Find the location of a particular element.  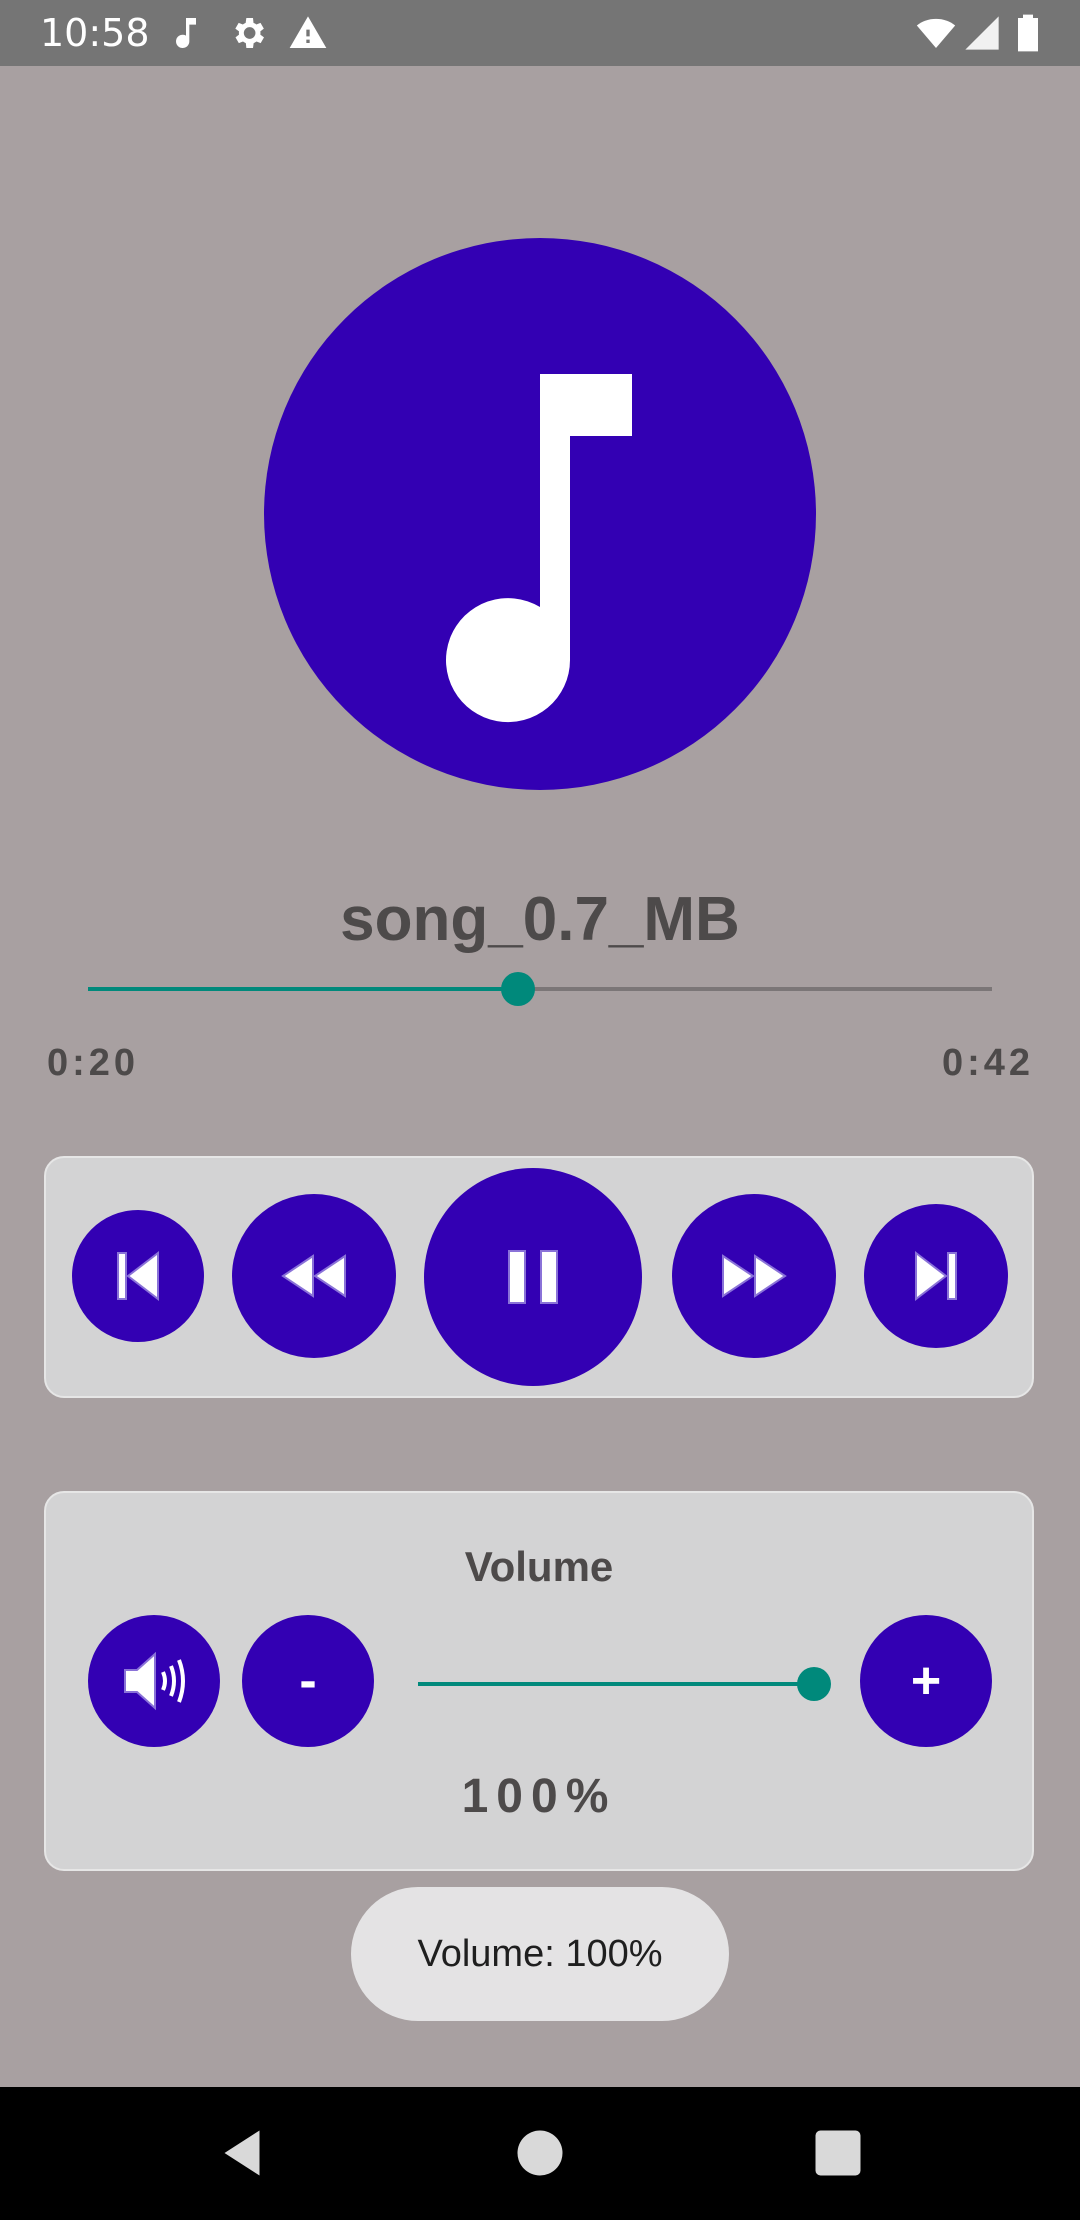

song-title: song_0.7_MB is located at coordinates (540, 919).